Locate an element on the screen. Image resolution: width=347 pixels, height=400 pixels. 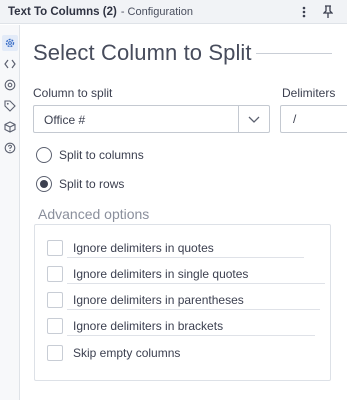
annotation-tab is located at coordinates (10, 85).